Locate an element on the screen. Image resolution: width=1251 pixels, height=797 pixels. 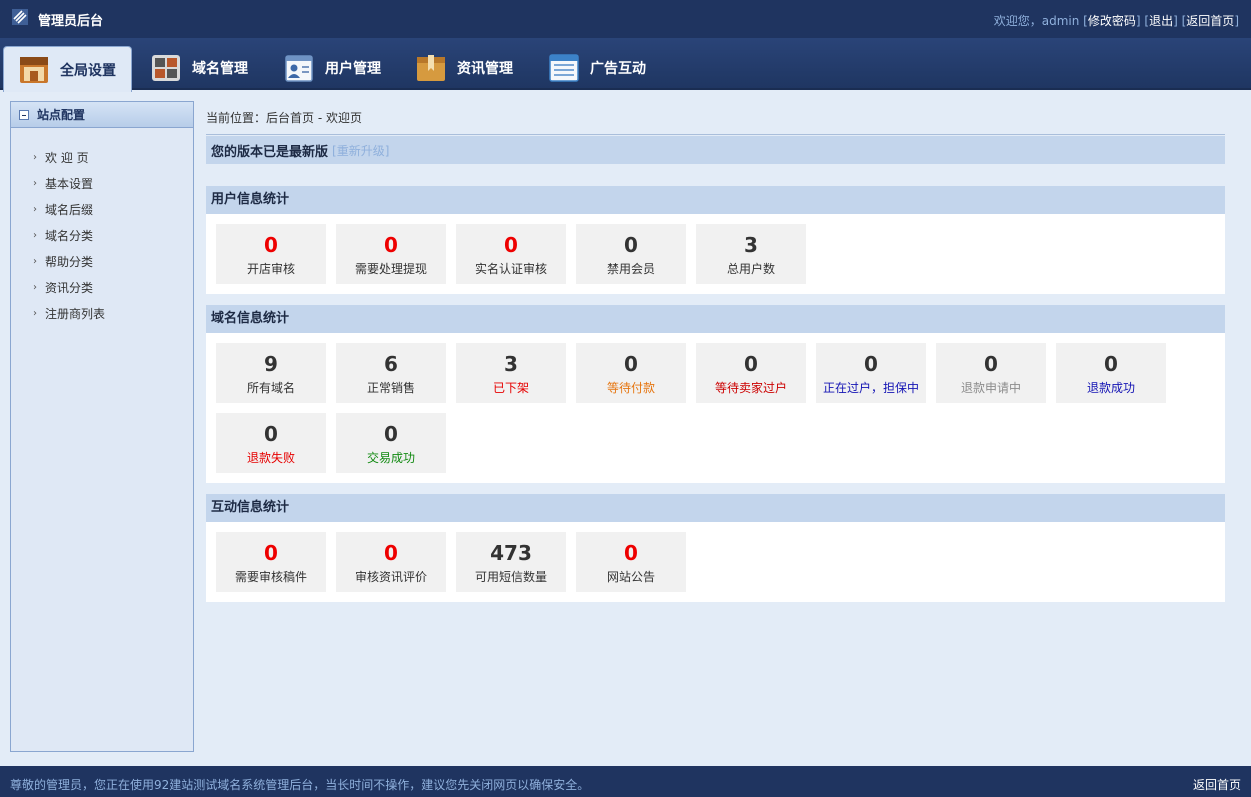
sidebar-item-label: 资讯分类 is located at coordinates (69, 287).